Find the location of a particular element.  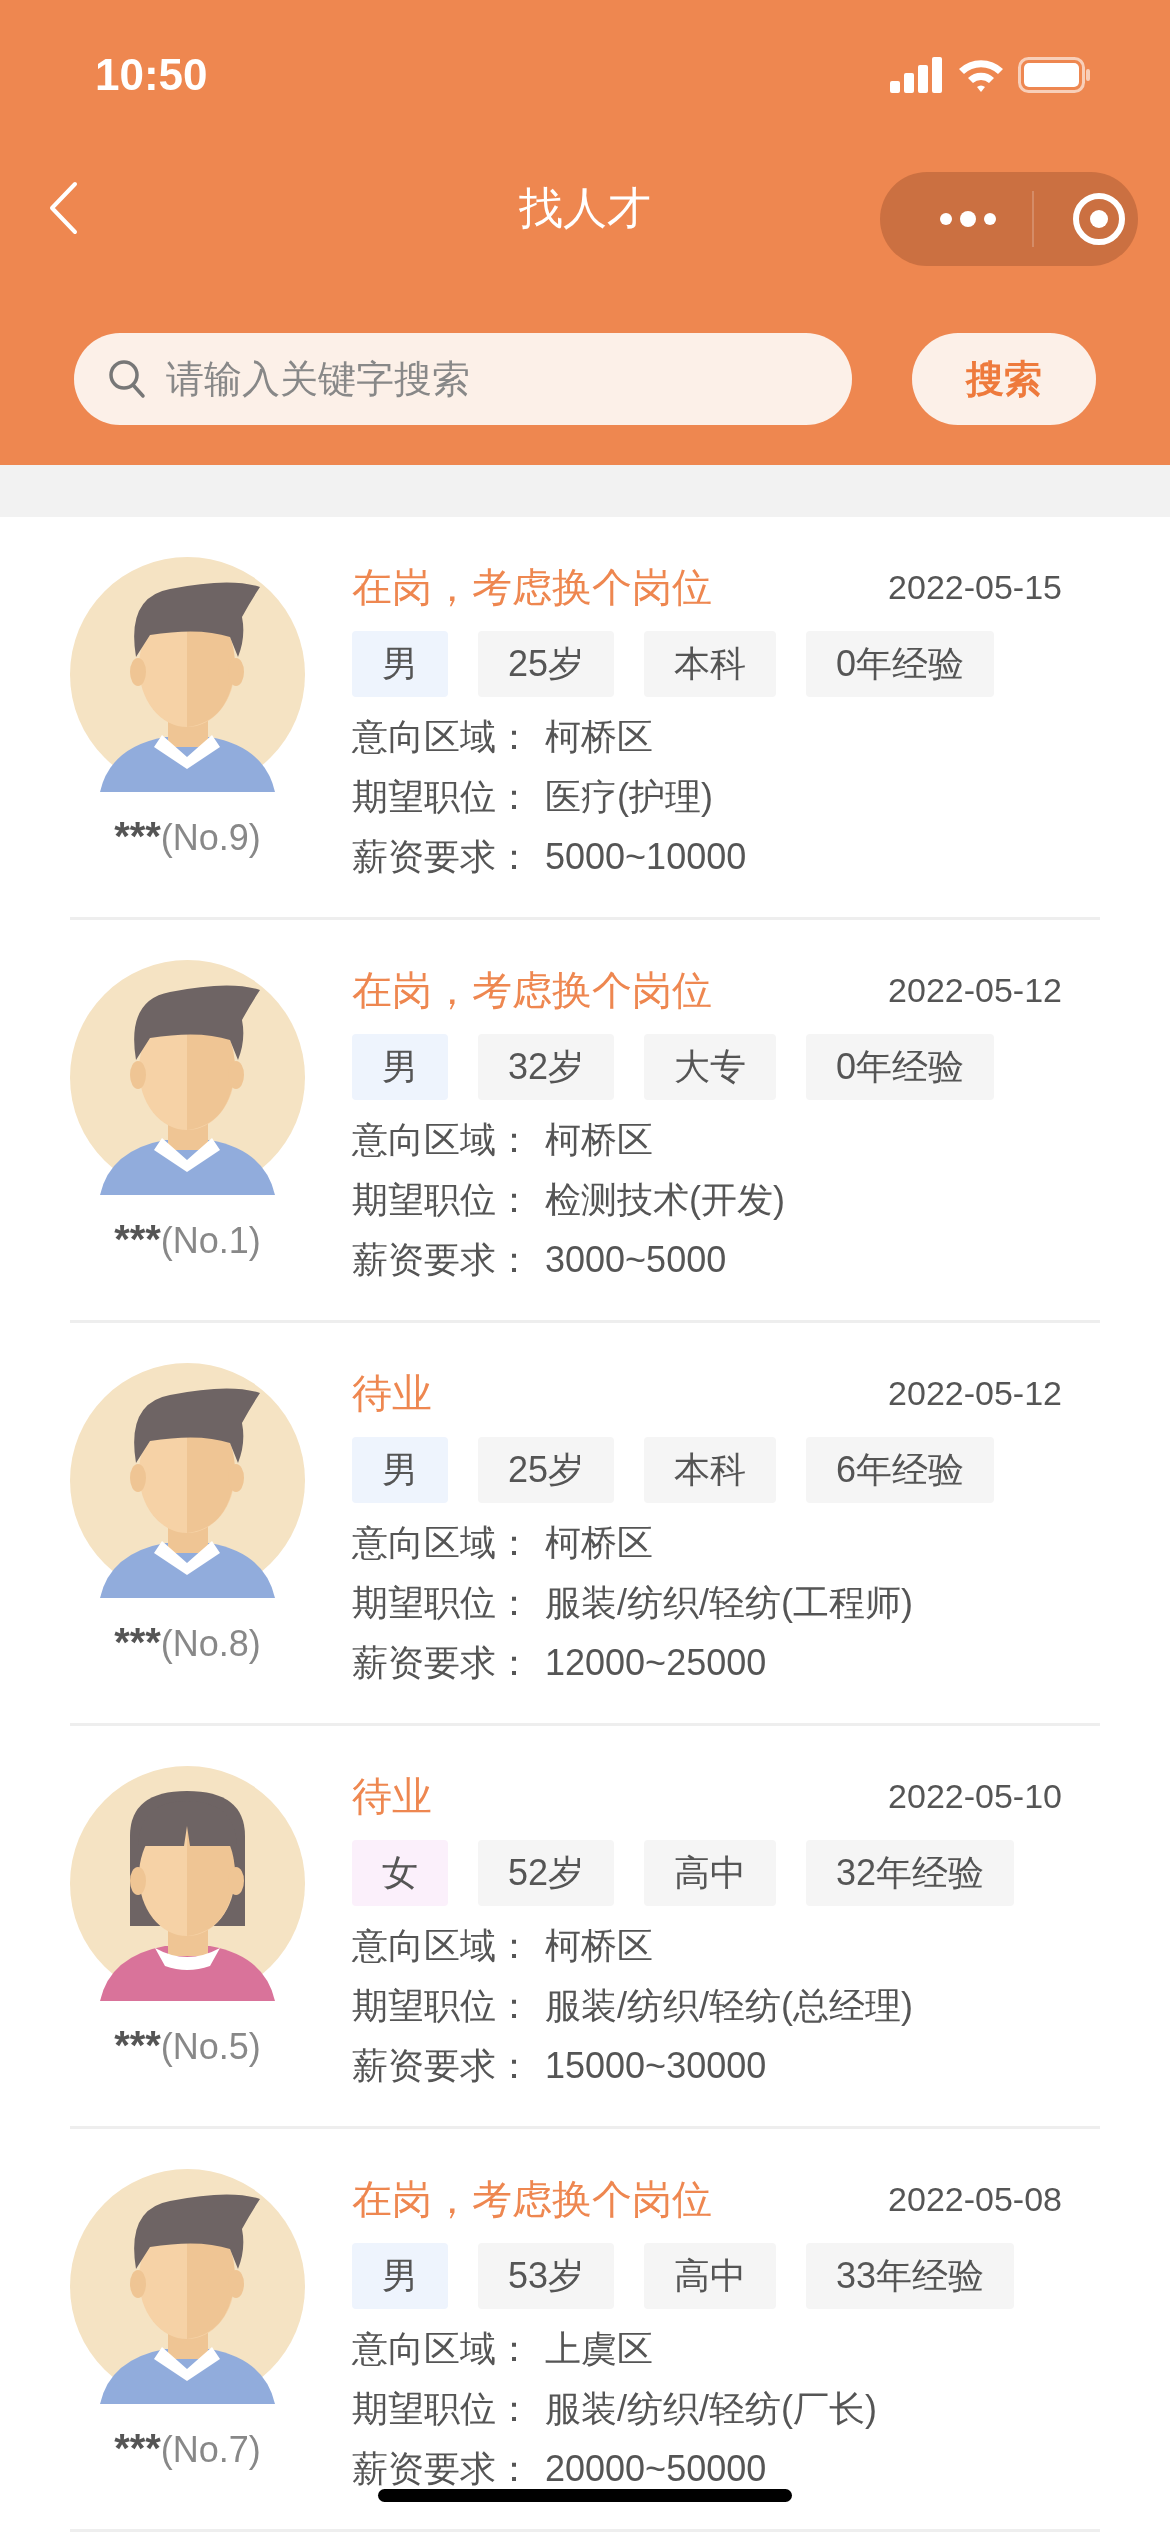

post-date: 2022-05-15 is located at coordinates (975, 587).